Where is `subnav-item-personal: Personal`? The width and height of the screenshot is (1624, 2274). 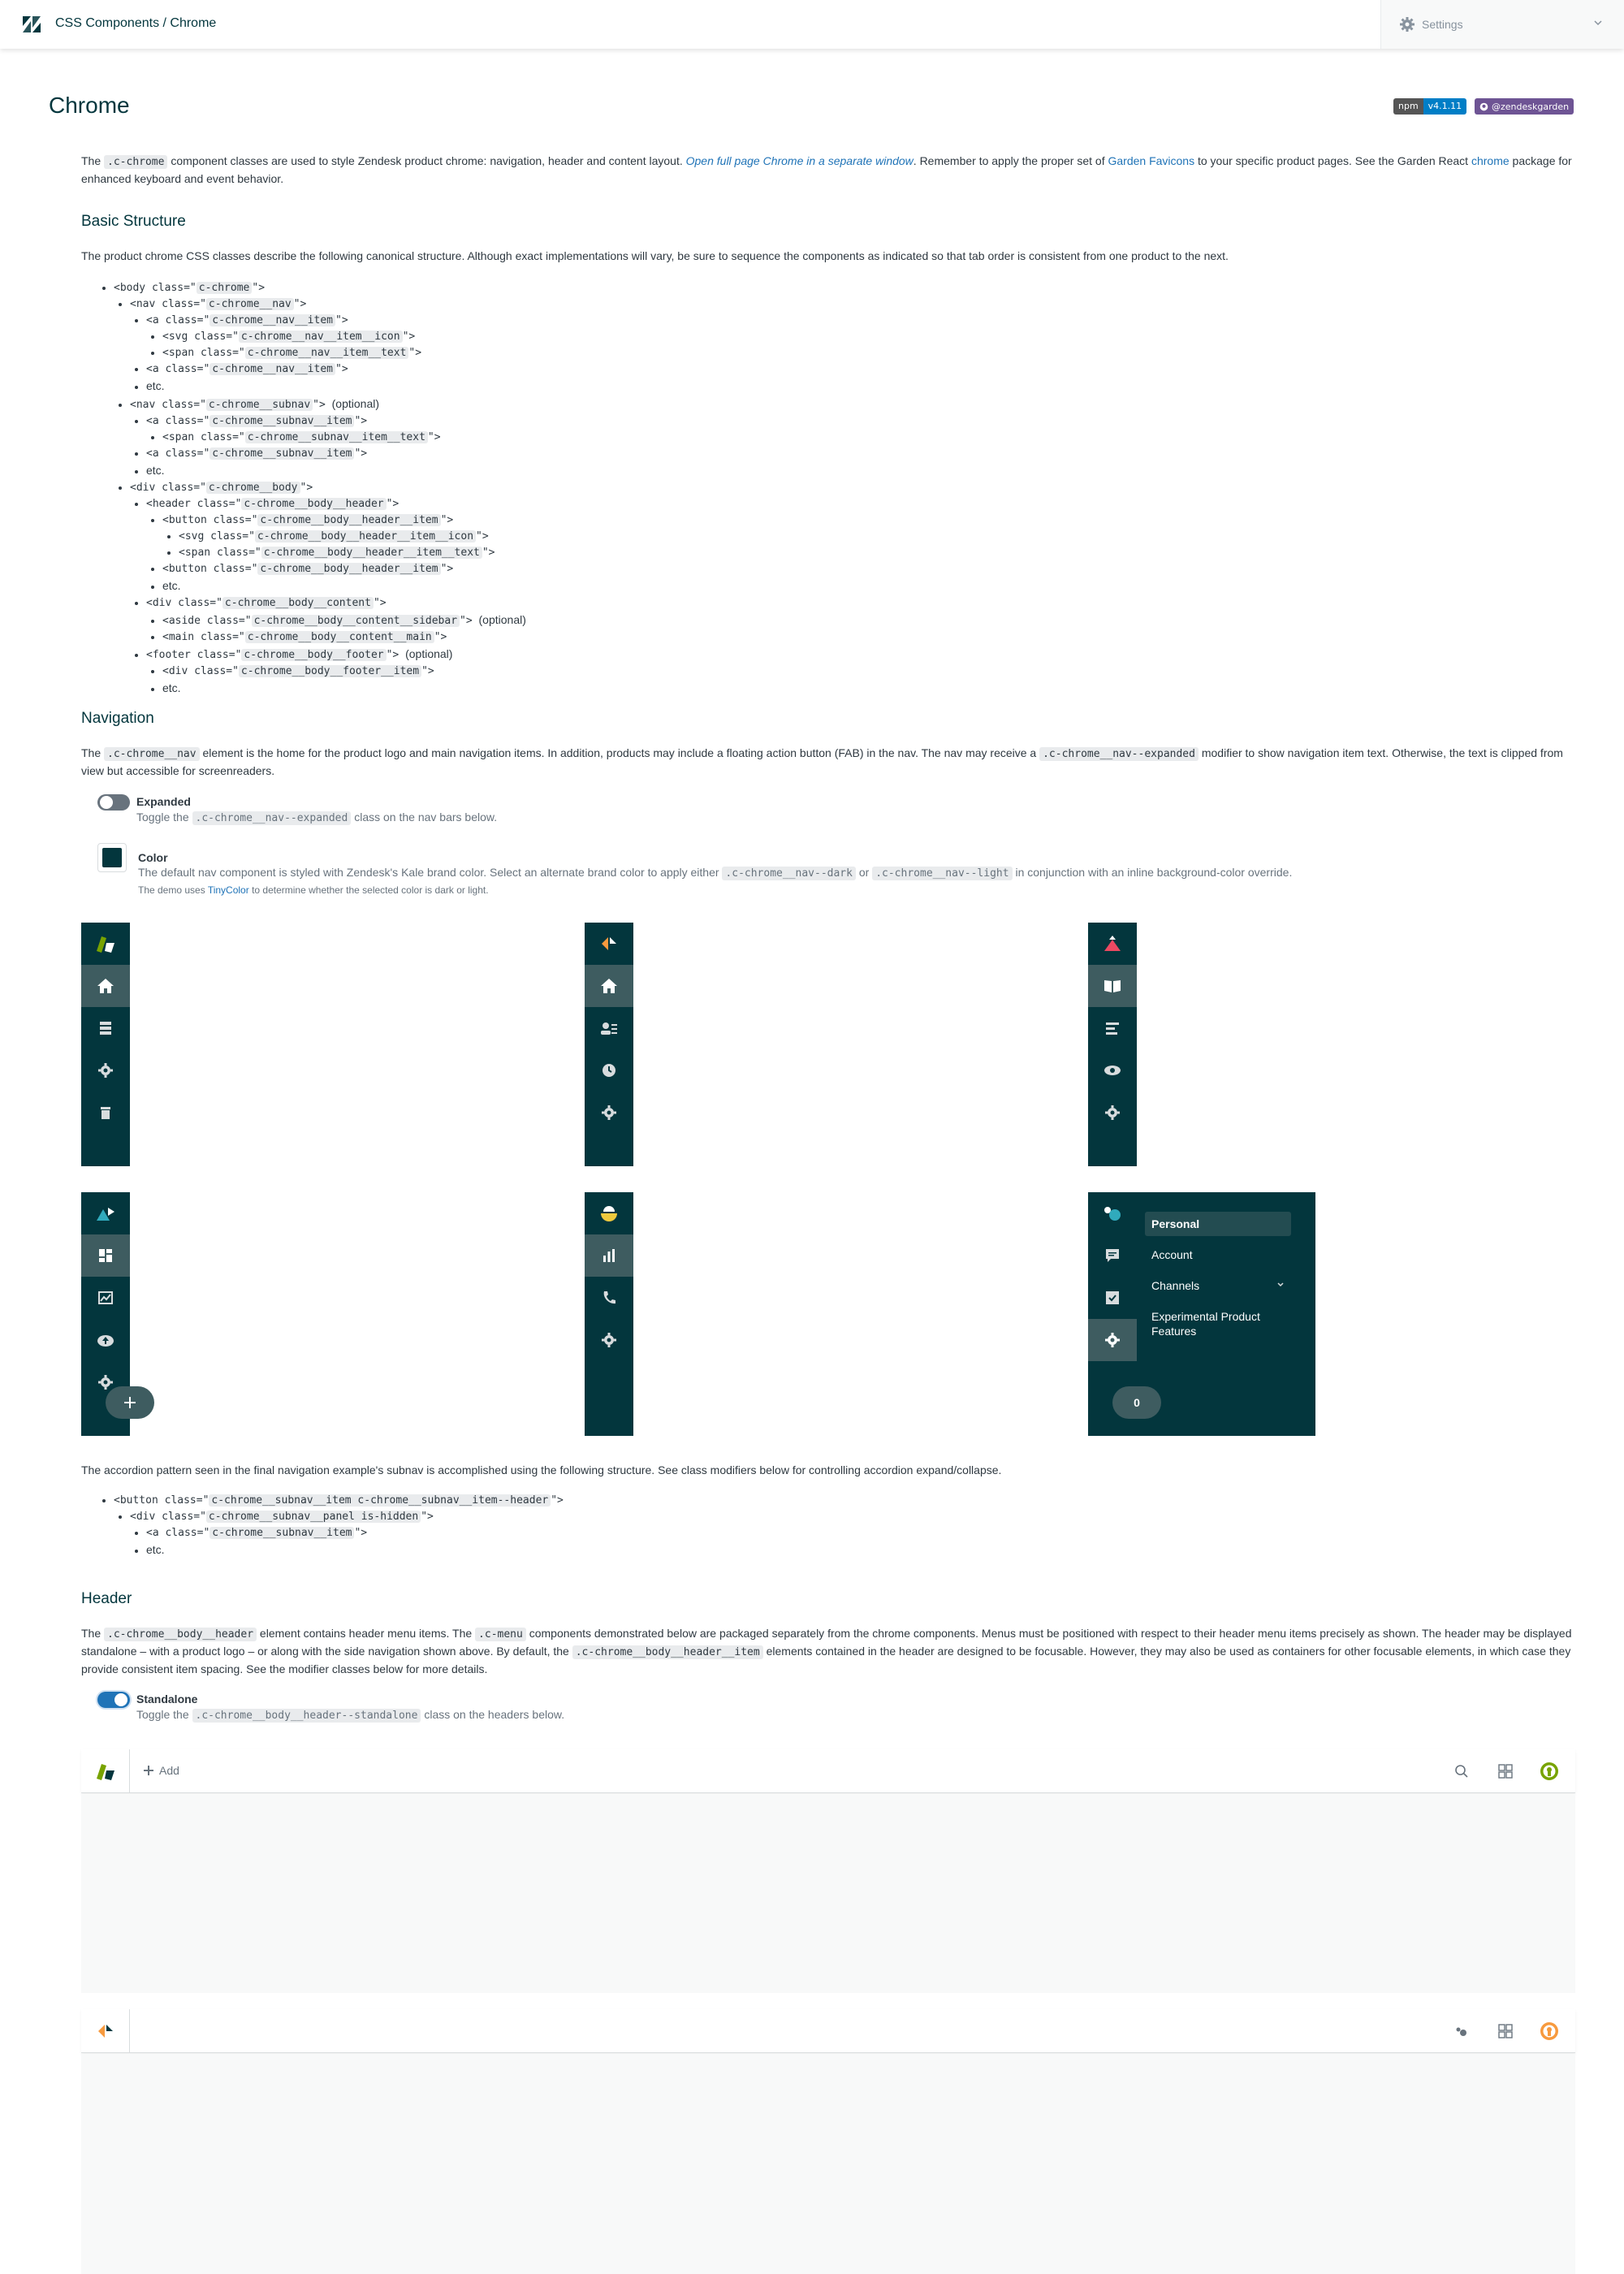
subnav-item-personal: Personal is located at coordinates (1218, 1224).